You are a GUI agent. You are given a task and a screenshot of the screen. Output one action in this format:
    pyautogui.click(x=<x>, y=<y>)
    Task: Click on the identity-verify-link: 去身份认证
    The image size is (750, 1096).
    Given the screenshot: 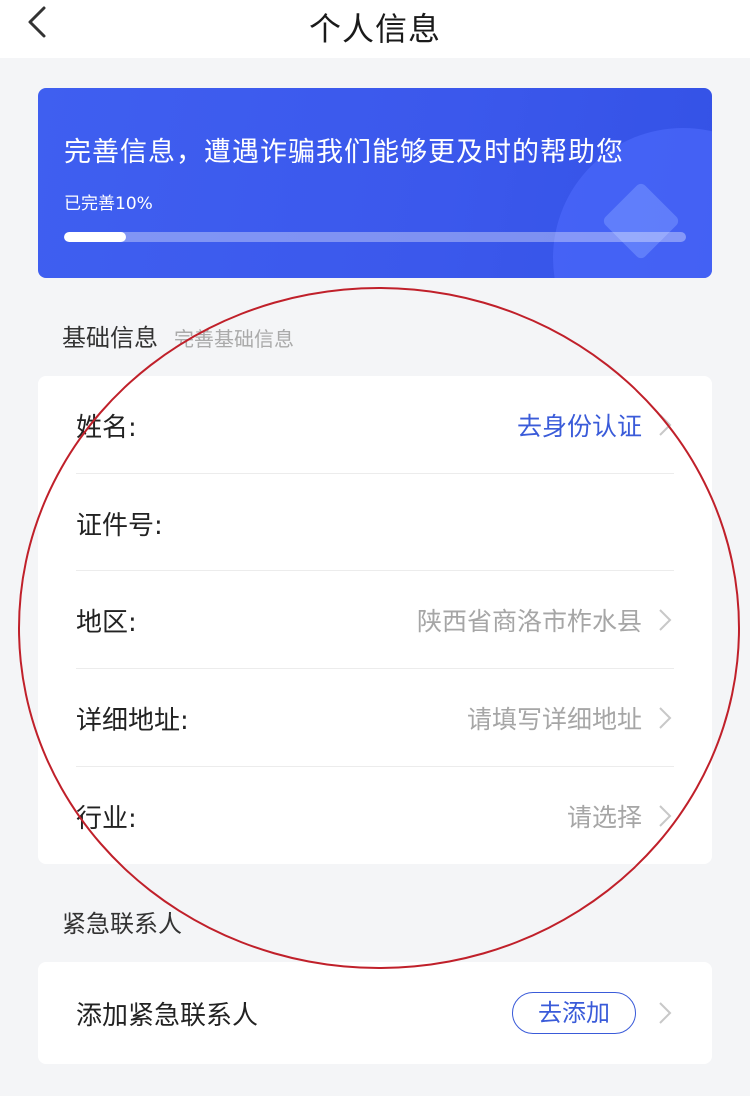 What is the action you would take?
    pyautogui.click(x=389, y=425)
    